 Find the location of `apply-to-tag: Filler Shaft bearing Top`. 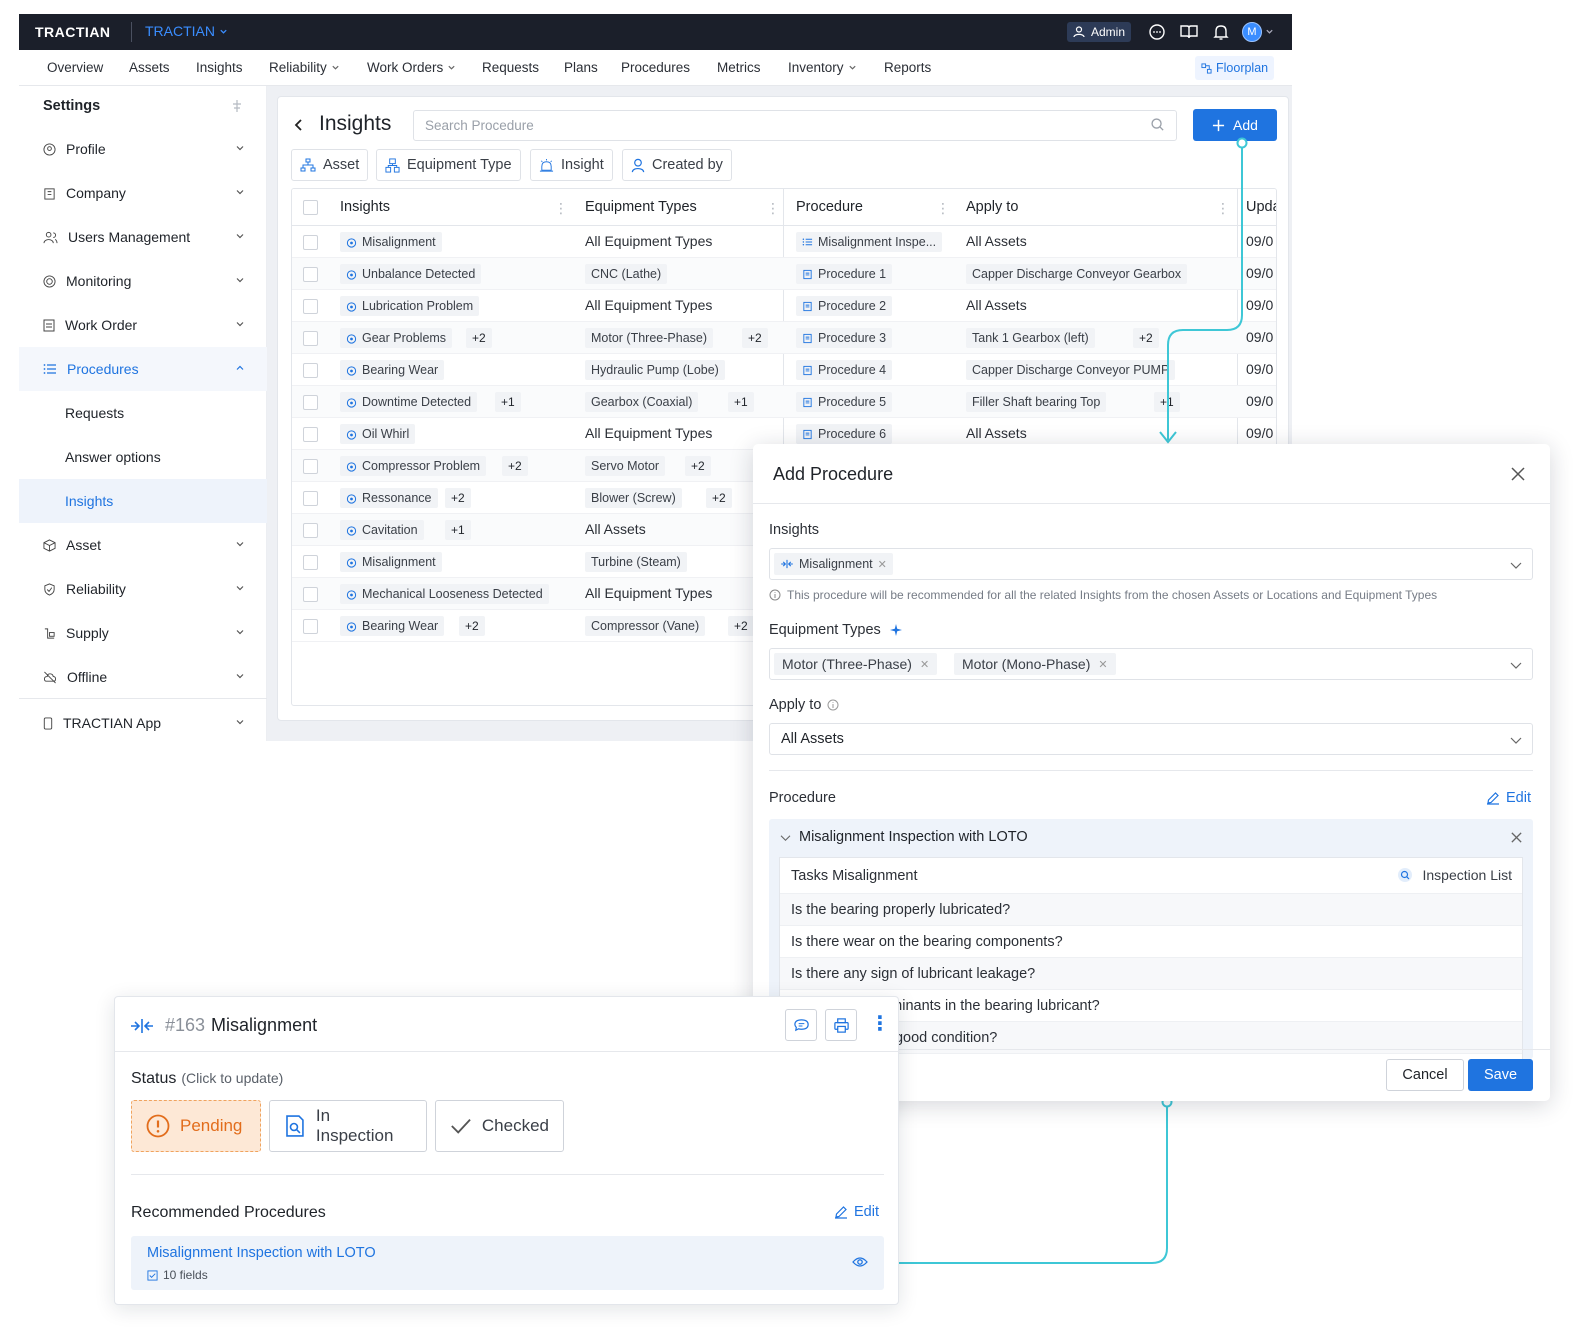

apply-to-tag: Filler Shaft bearing Top is located at coordinates (1036, 402).